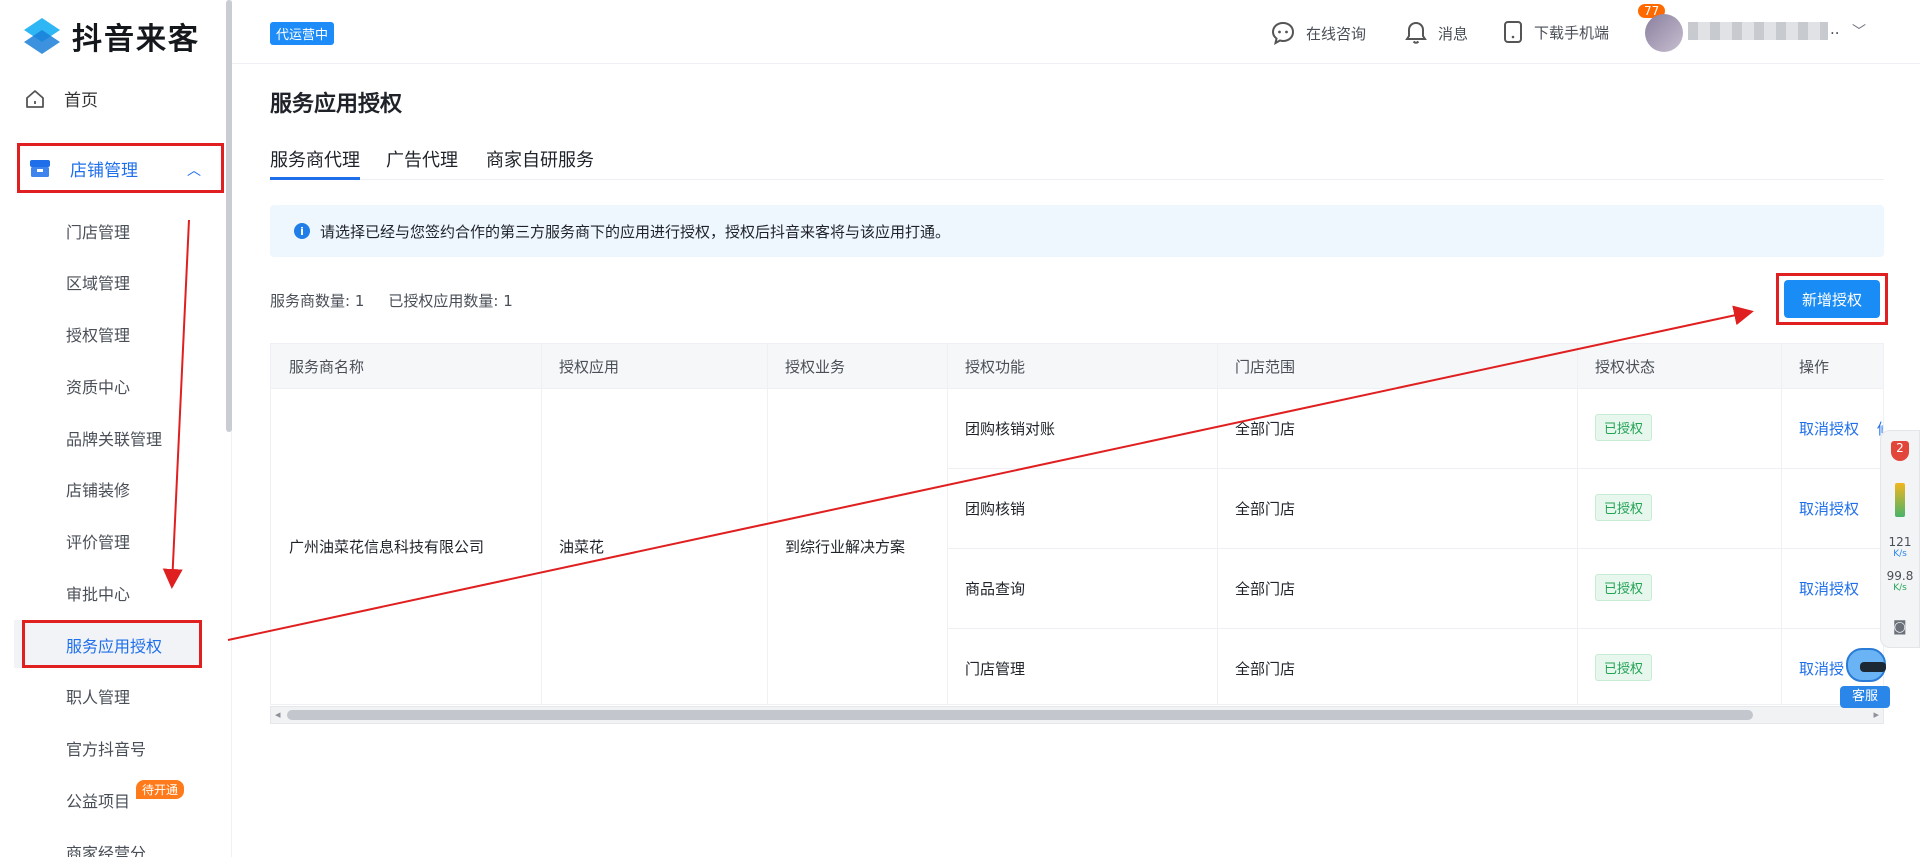 The image size is (1920, 857). What do you see at coordinates (1077, 366) in the screenshot?
I see `table-header: 服务商名称 授权应用 授权业务 授权功能 门店范围 授权状态 操作` at bounding box center [1077, 366].